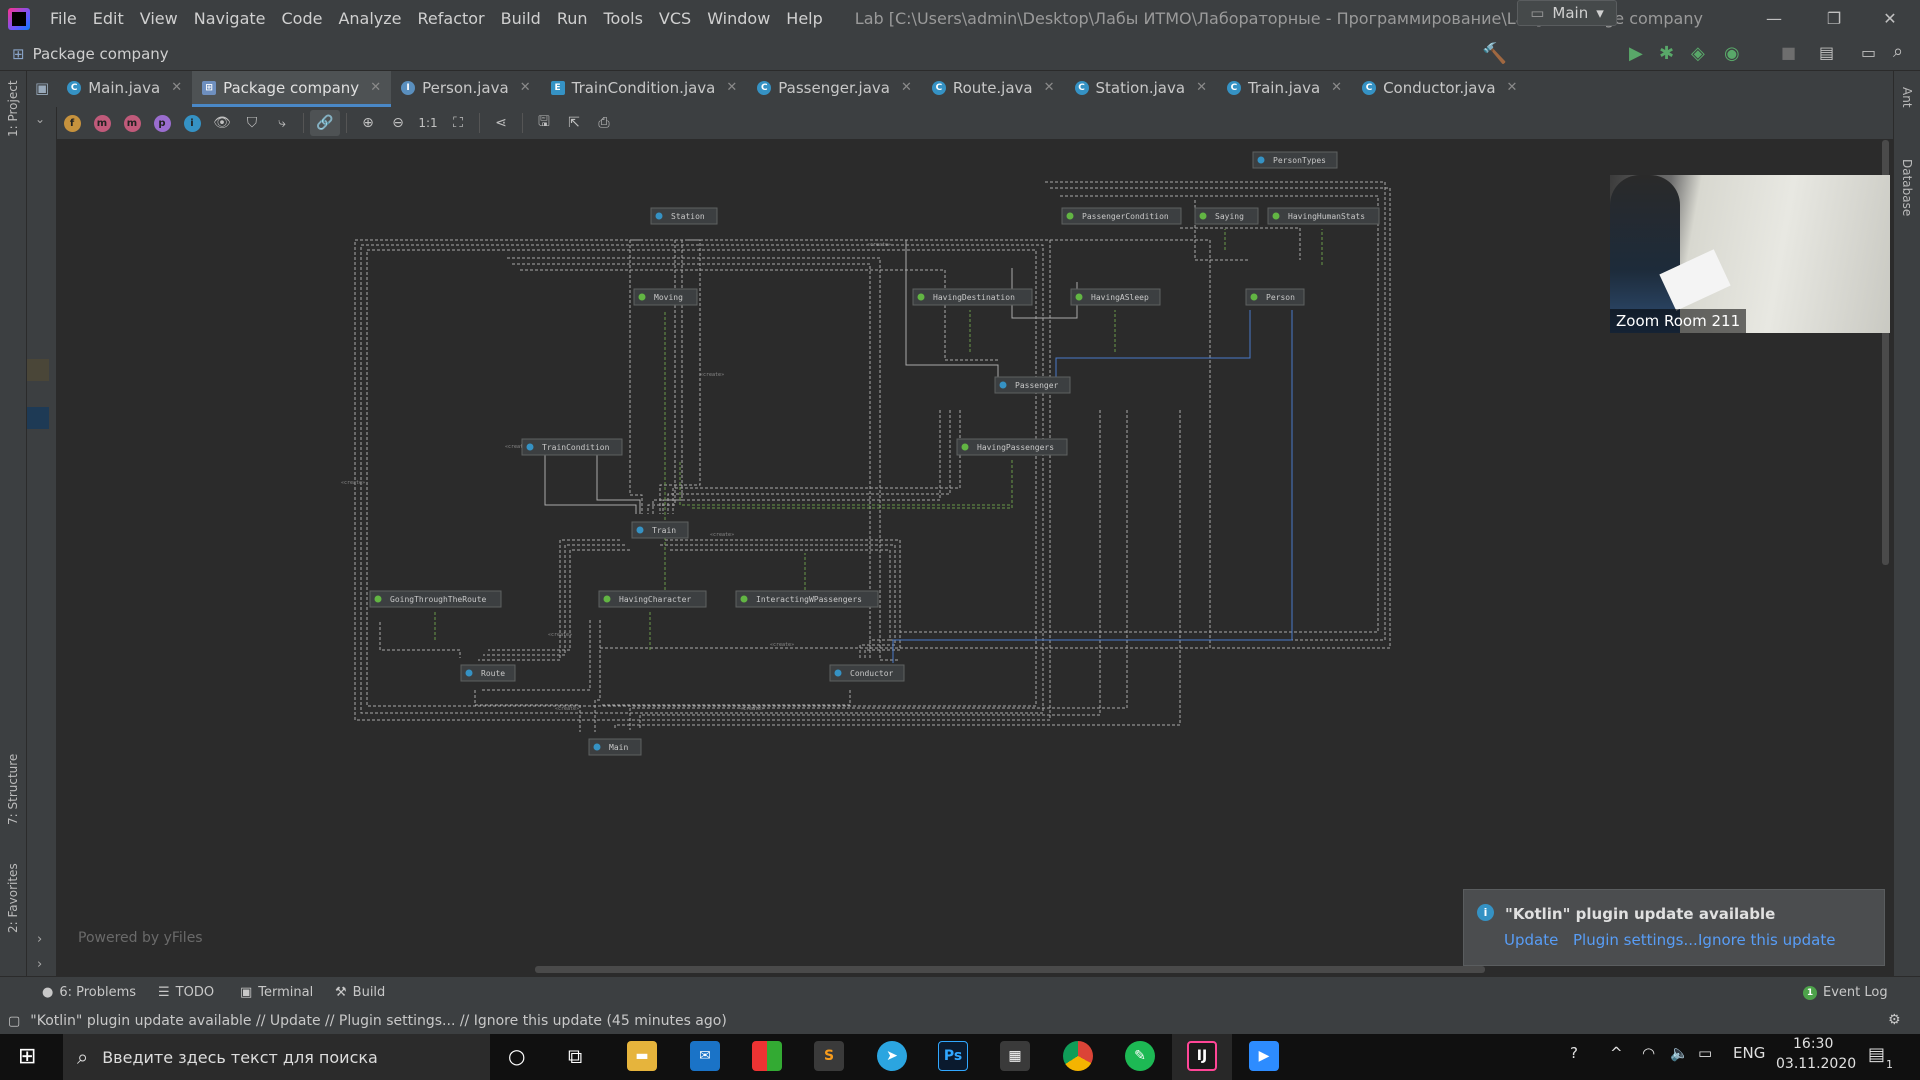 The height and width of the screenshot is (1080, 1920). Describe the element at coordinates (1648, 1053) in the screenshot. I see `wifi-icon: ◠` at that location.